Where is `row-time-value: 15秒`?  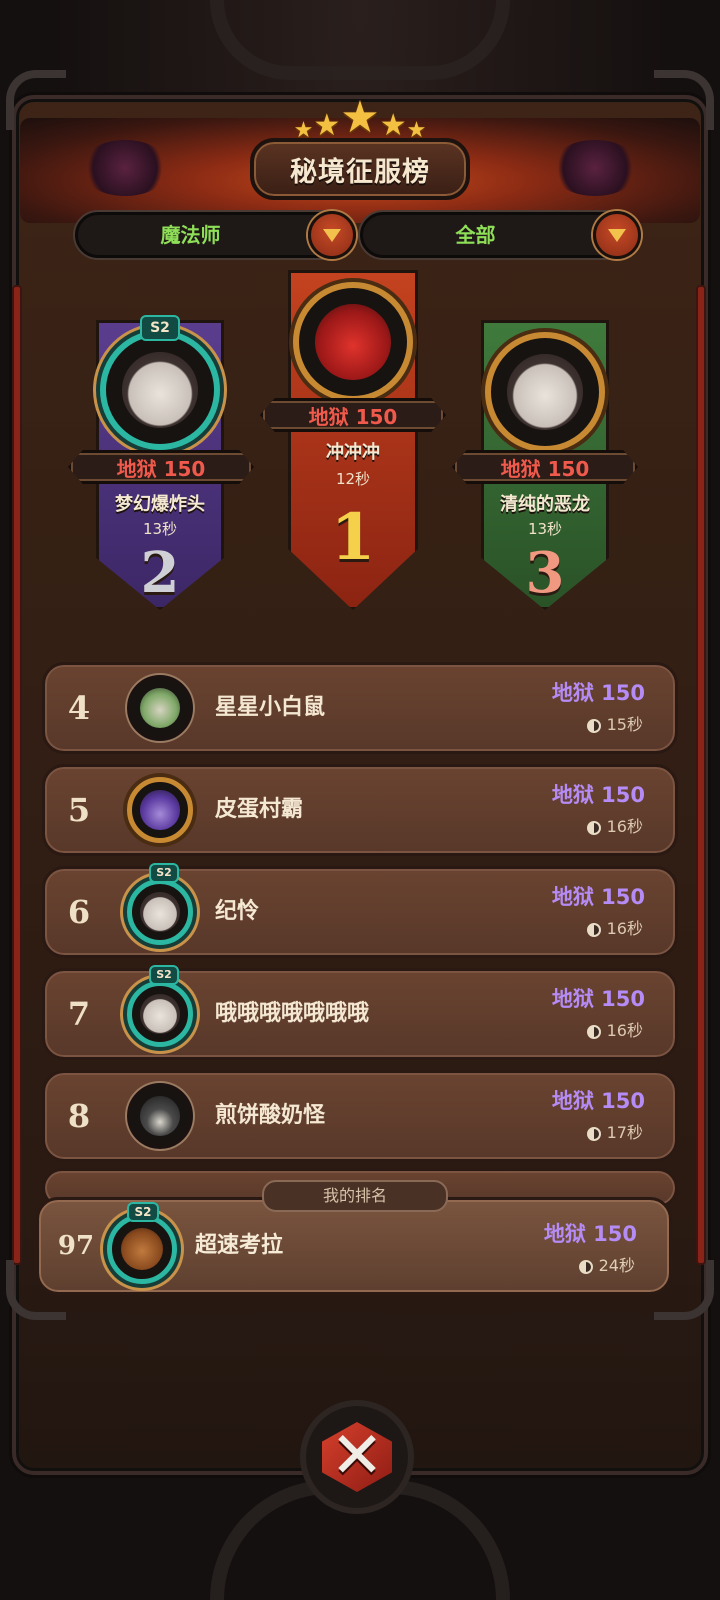 row-time-value: 15秒 is located at coordinates (624, 724).